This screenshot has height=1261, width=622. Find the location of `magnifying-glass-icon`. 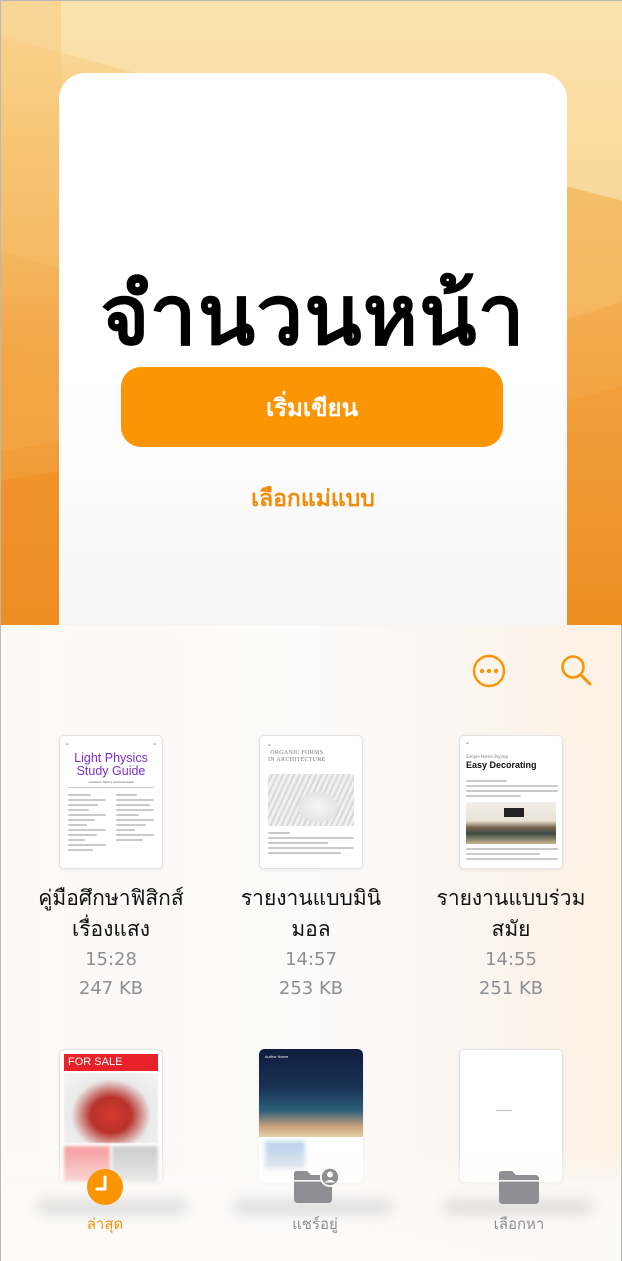

magnifying-glass-icon is located at coordinates (576, 670).